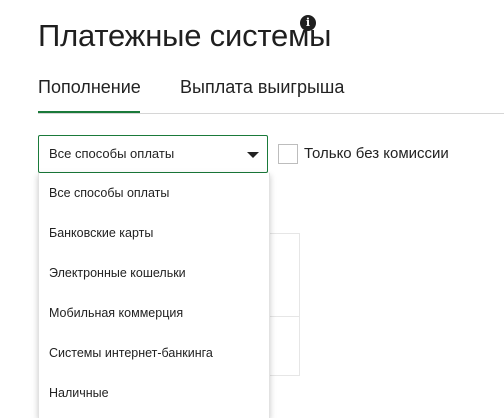 The height and width of the screenshot is (418, 504). Describe the element at coordinates (185, 35) in the screenshot. I see `page-title: Платежные системы` at that location.